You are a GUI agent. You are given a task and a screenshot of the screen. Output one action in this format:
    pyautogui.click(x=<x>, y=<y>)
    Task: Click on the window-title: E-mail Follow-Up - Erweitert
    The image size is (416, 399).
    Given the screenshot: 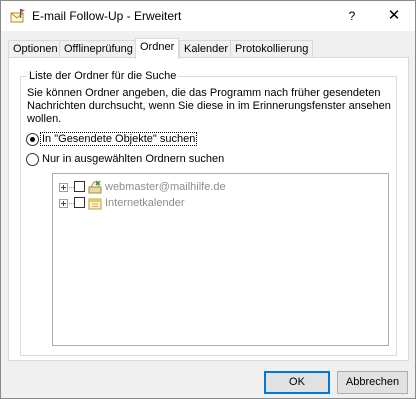 What is the action you would take?
    pyautogui.click(x=107, y=16)
    